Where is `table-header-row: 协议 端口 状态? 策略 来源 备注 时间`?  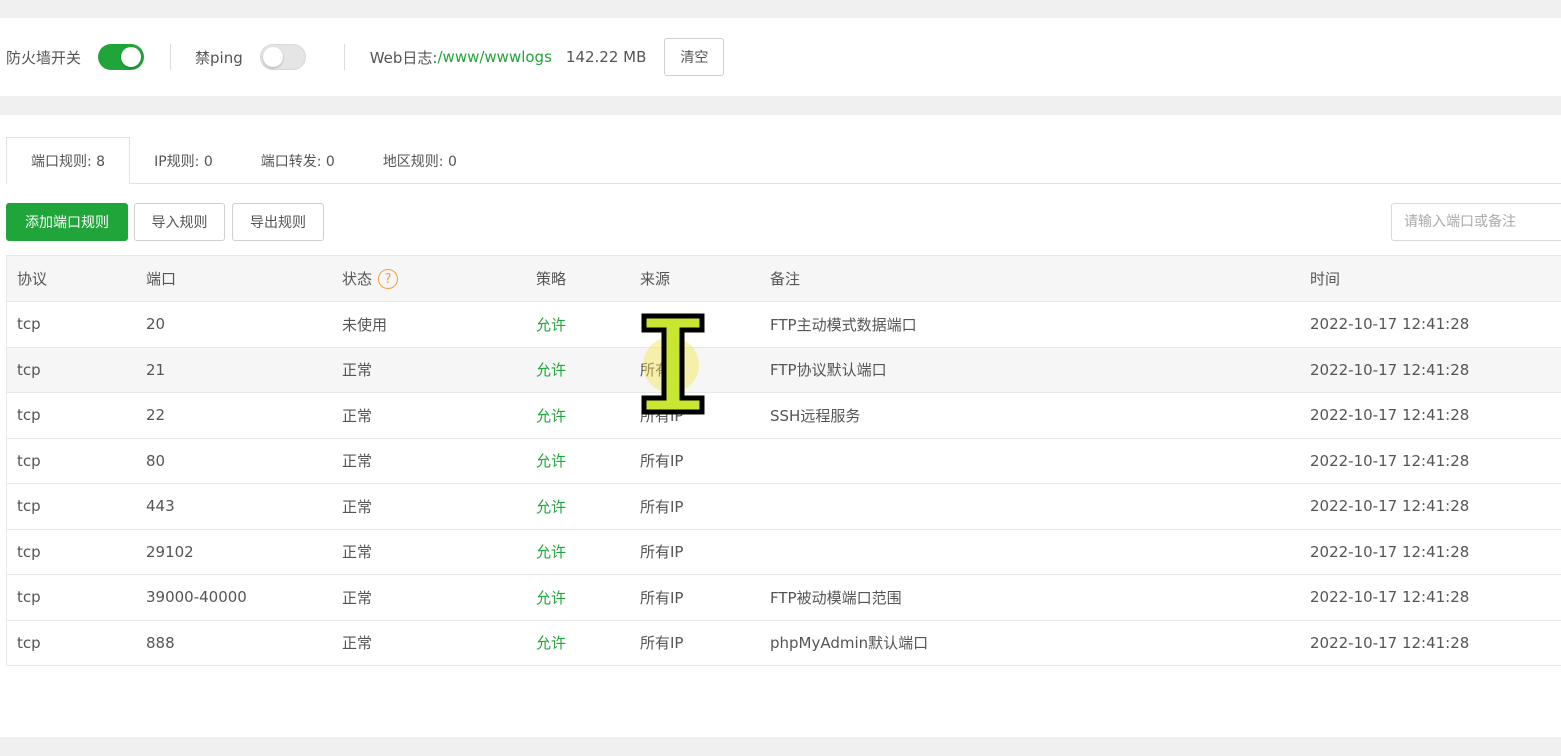
table-header-row: 协议 端口 状态? 策略 来源 备注 时间 is located at coordinates (783, 278).